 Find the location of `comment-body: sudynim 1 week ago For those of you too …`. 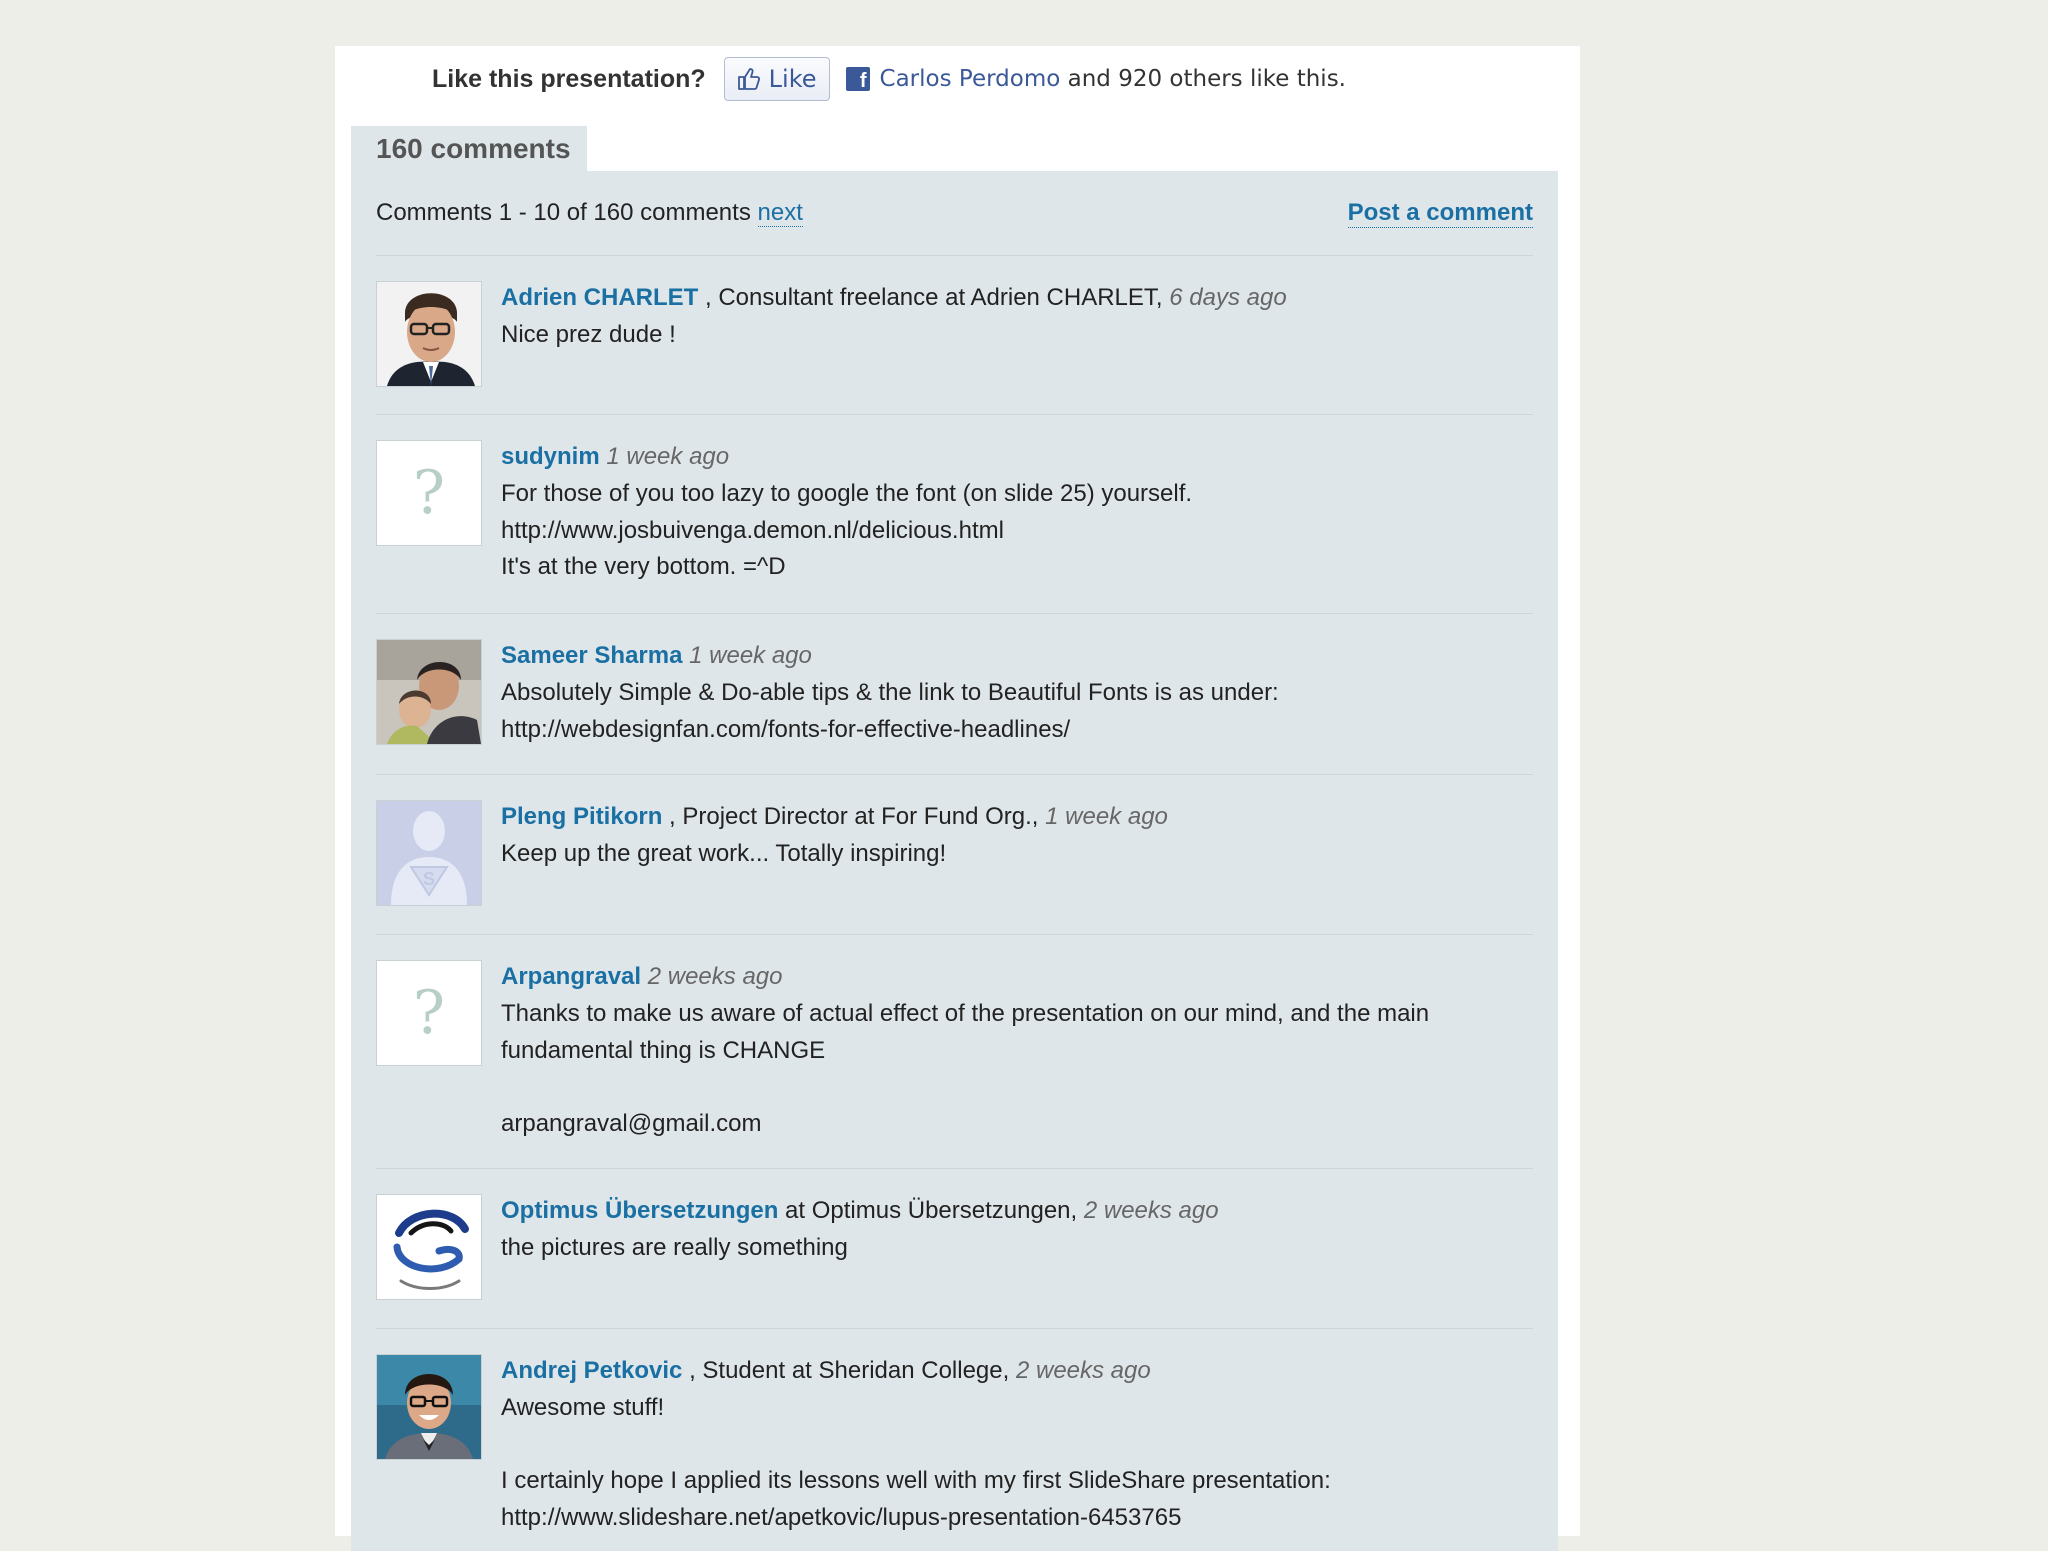

comment-body: sudynim 1 week ago For those of you too … is located at coordinates (1011, 512).